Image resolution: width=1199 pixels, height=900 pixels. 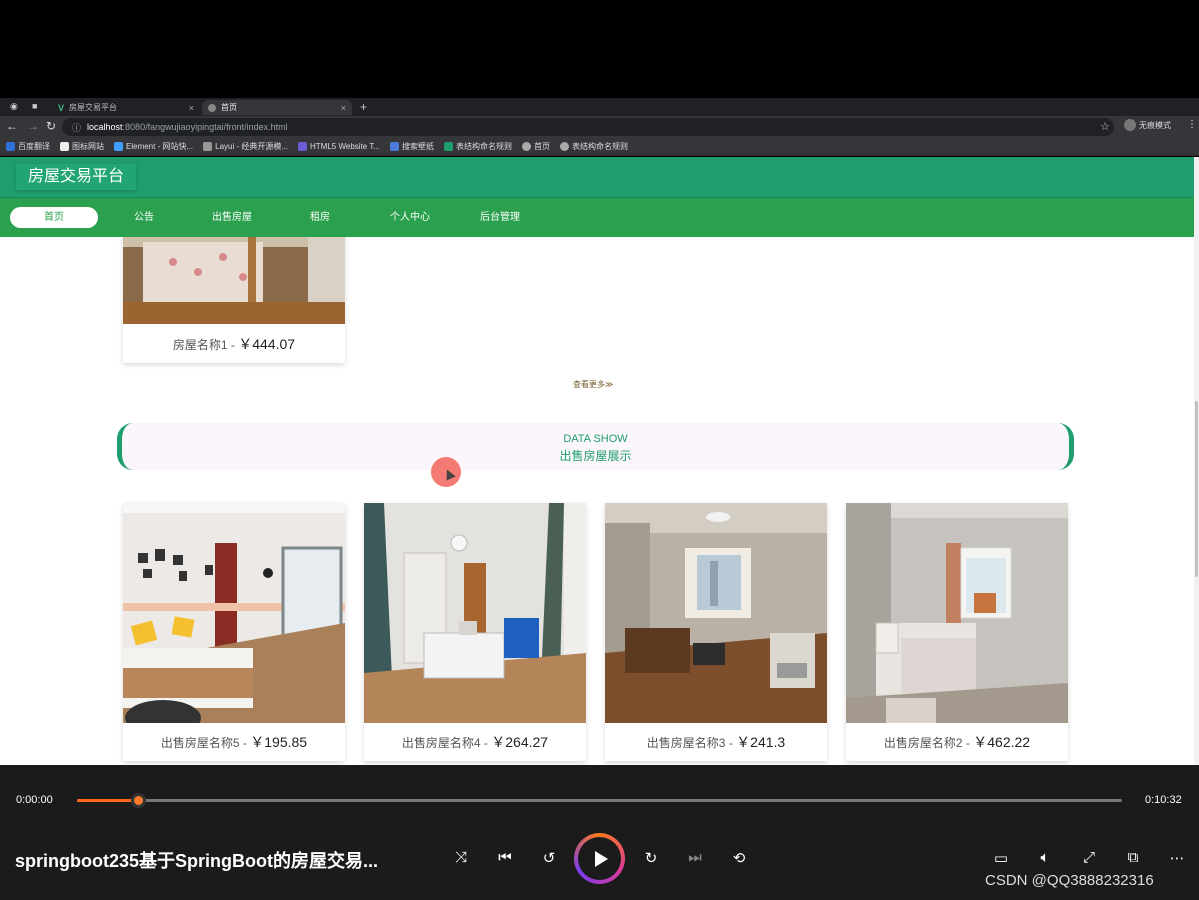 I want to click on browser-tab-bar: ◉ ■ V 房屋交易平台 × 首页 × — ▢ ✕, so click(x=599, y=152).